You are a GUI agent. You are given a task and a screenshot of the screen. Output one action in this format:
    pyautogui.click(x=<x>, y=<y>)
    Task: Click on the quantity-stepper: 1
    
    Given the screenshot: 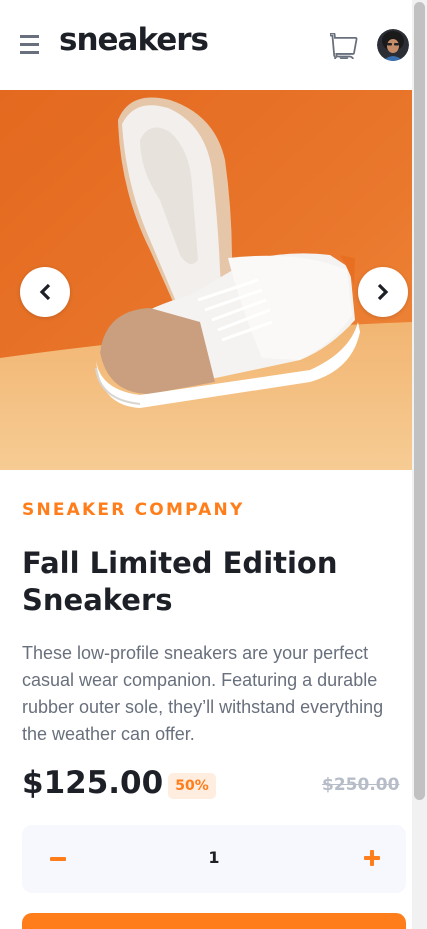 What is the action you would take?
    pyautogui.click(x=214, y=859)
    